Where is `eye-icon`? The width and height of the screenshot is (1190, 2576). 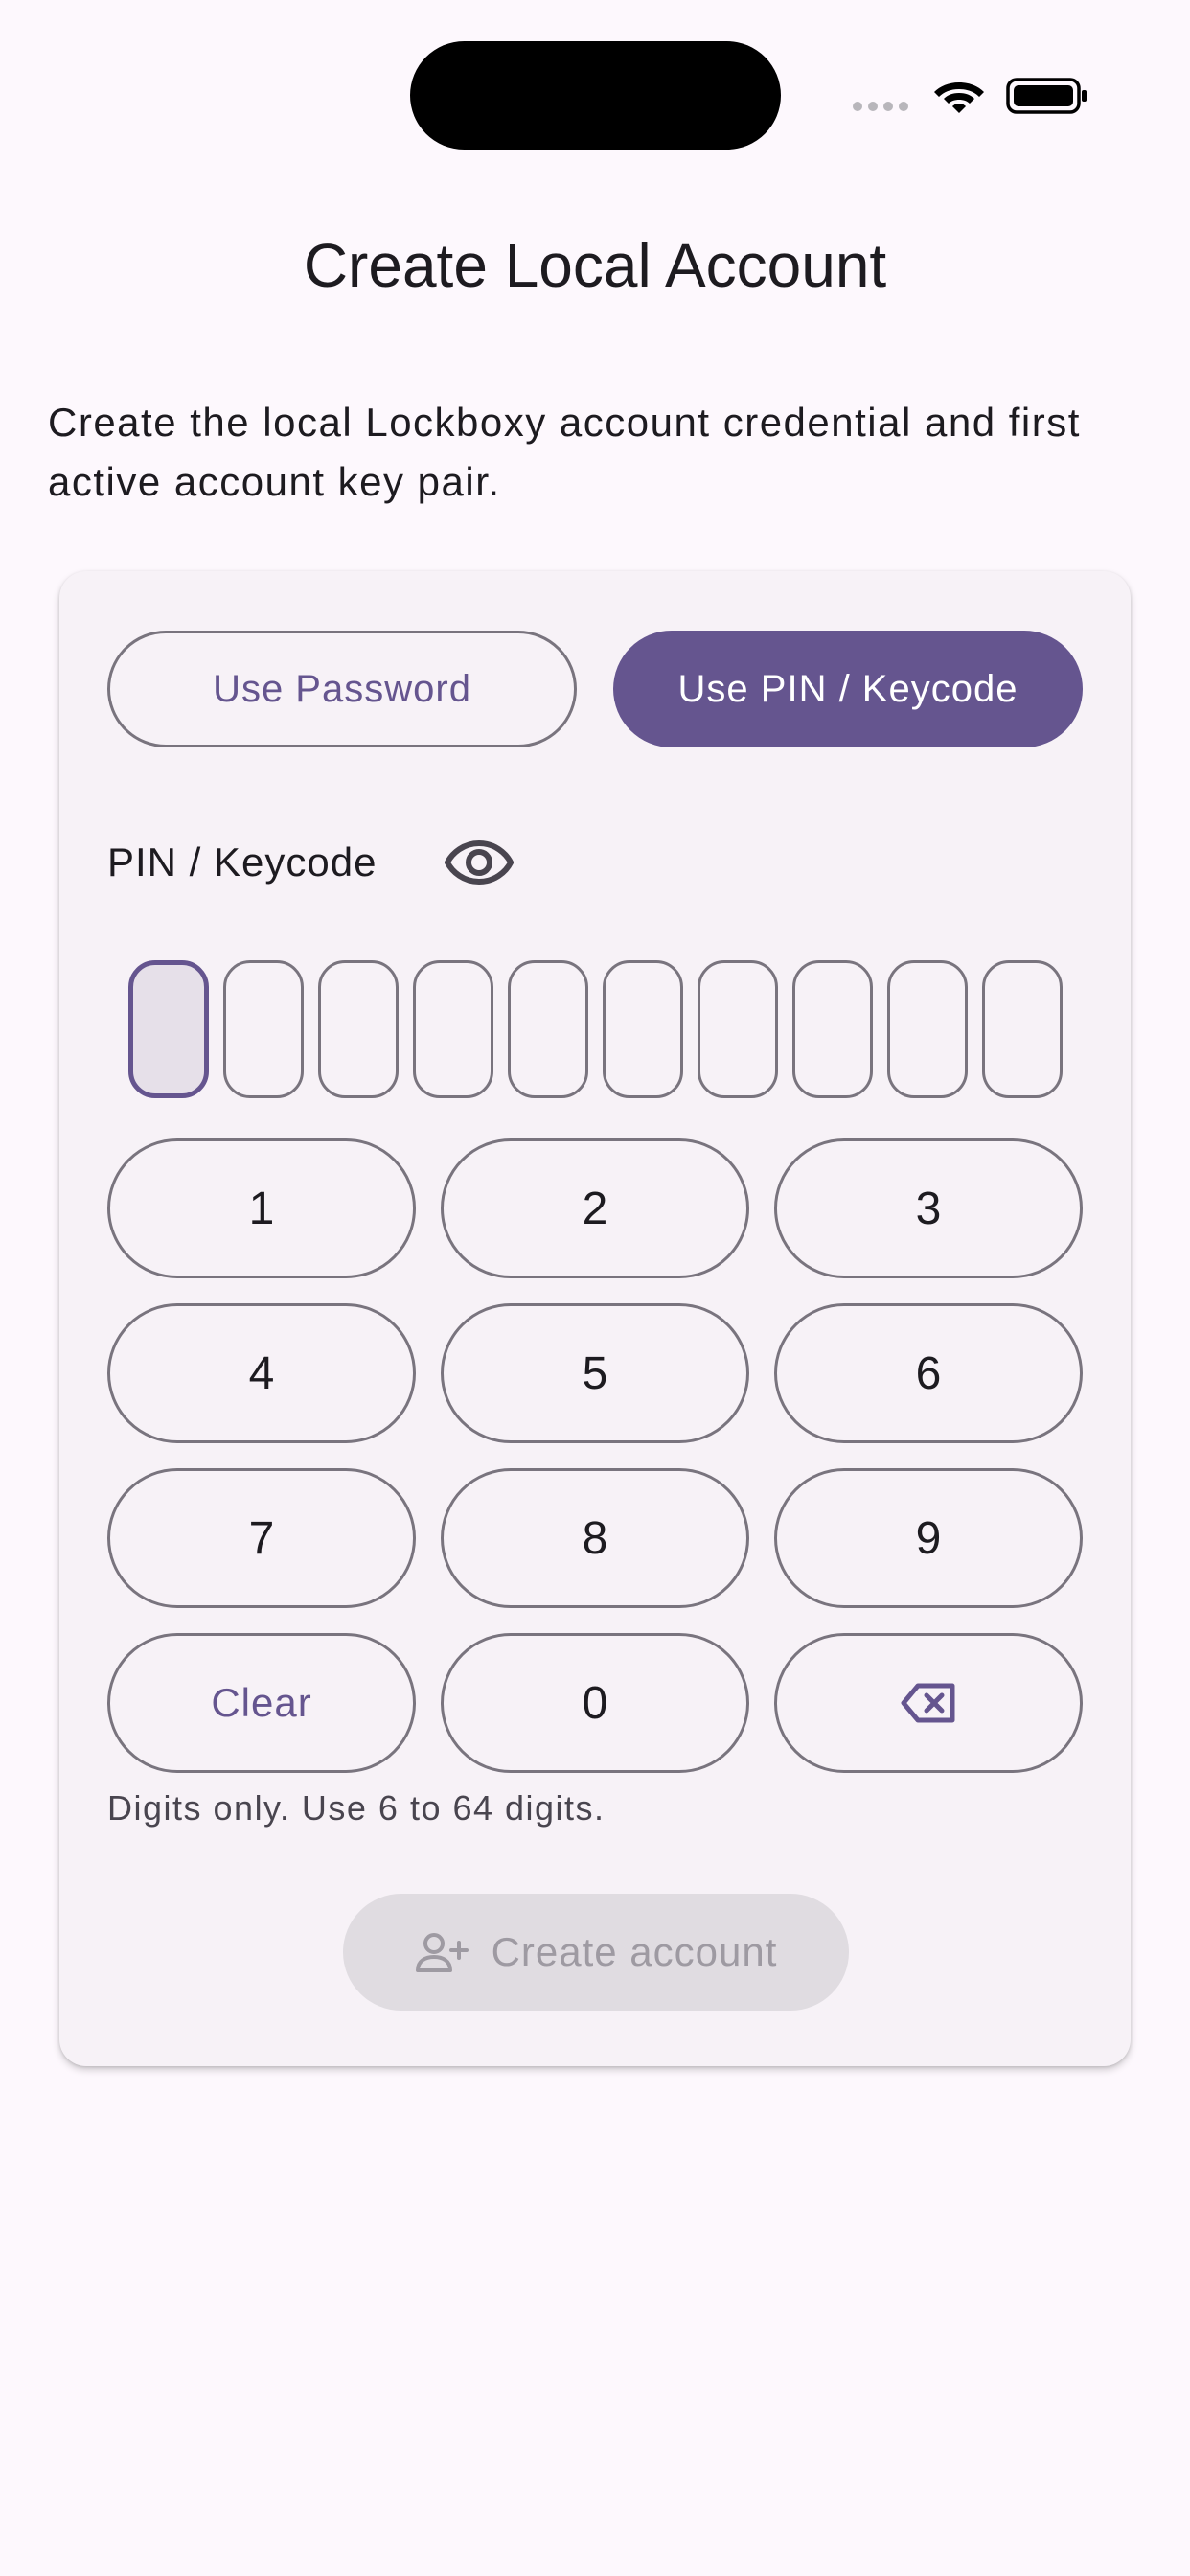
eye-icon is located at coordinates (480, 862).